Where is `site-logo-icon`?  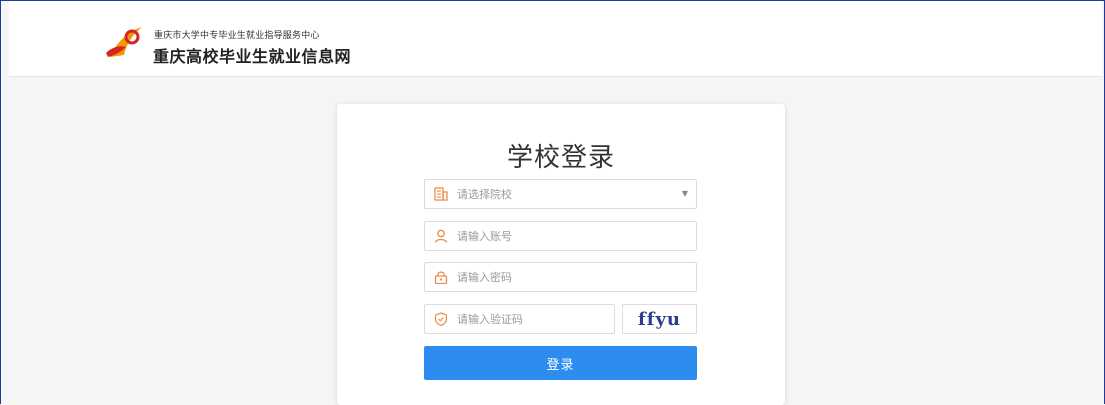 site-logo-icon is located at coordinates (124, 42).